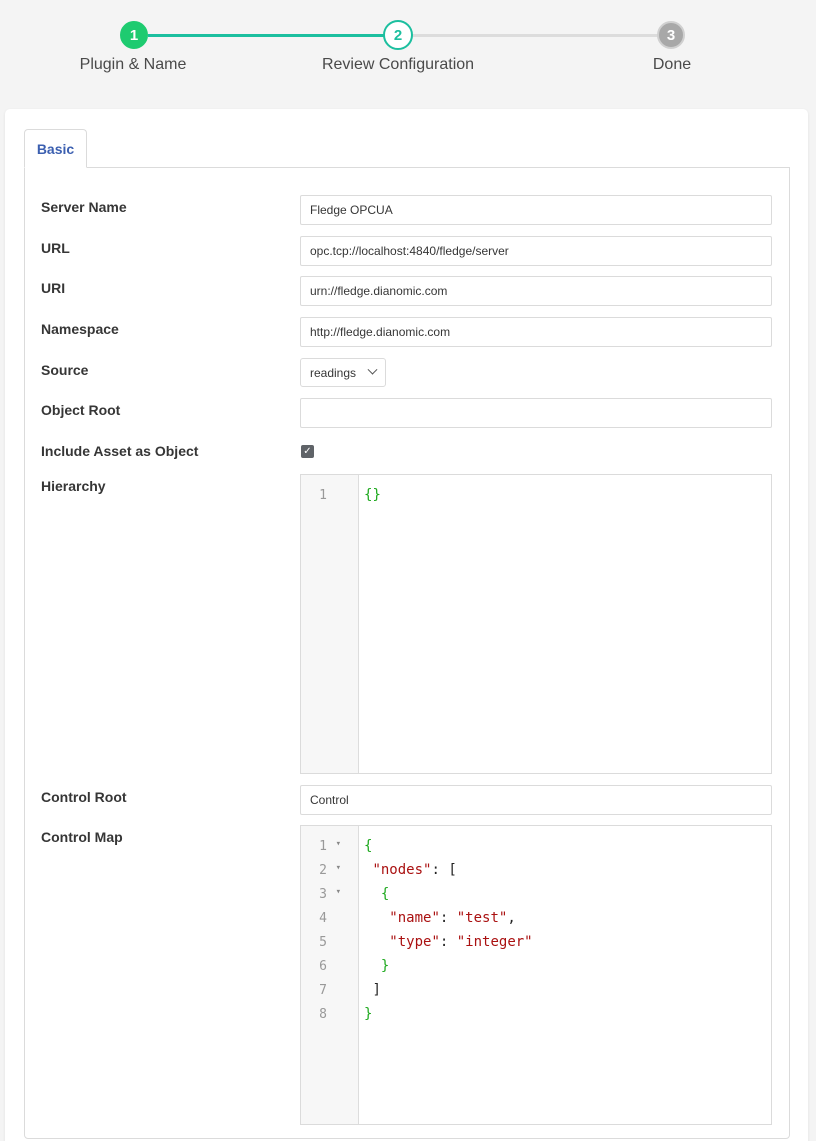  Describe the element at coordinates (330, 870) in the screenshot. I see `line-number: 2` at that location.